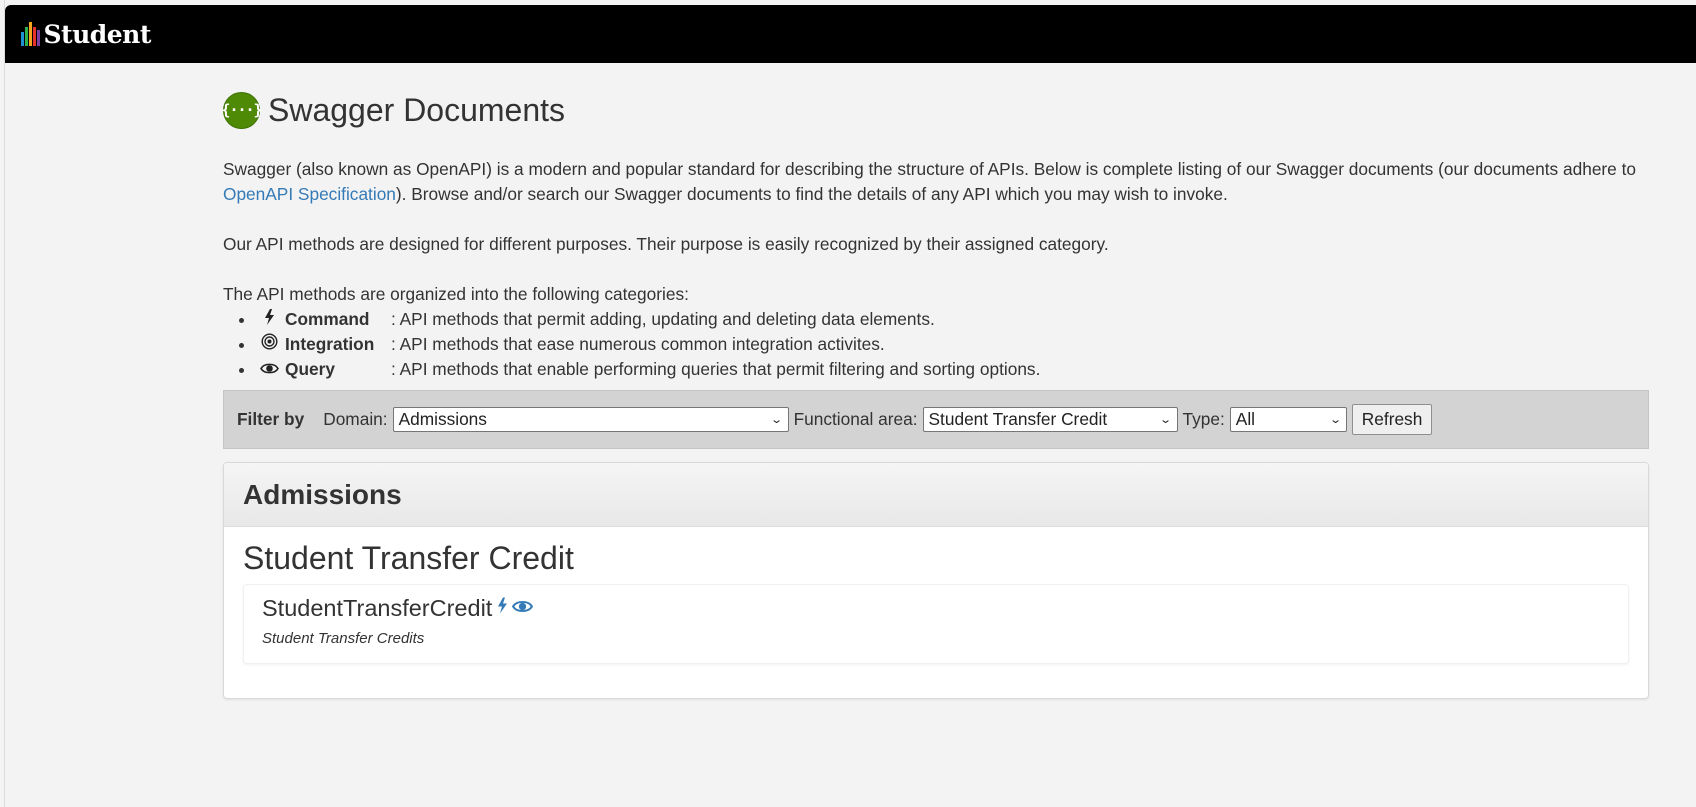  I want to click on refresh-button: Refresh, so click(1392, 419).